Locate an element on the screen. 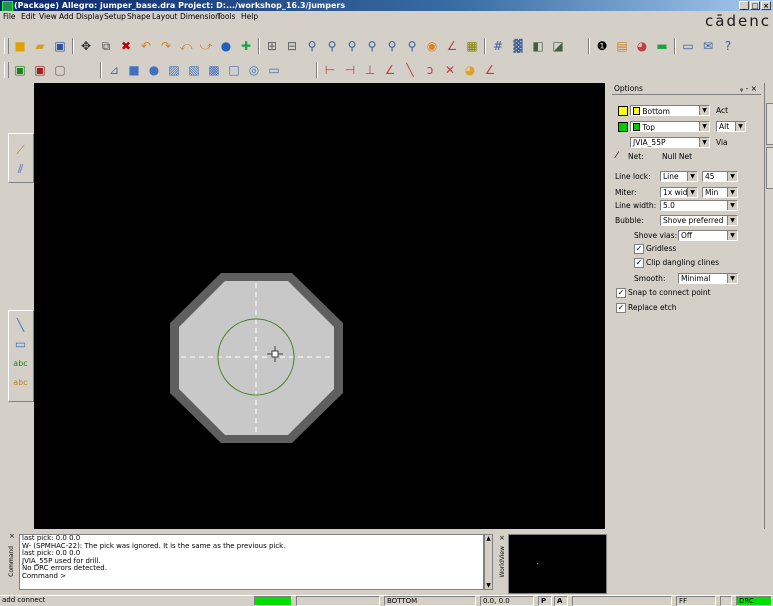 This screenshot has width=773, height=606. menu-help: Help is located at coordinates (249, 17).